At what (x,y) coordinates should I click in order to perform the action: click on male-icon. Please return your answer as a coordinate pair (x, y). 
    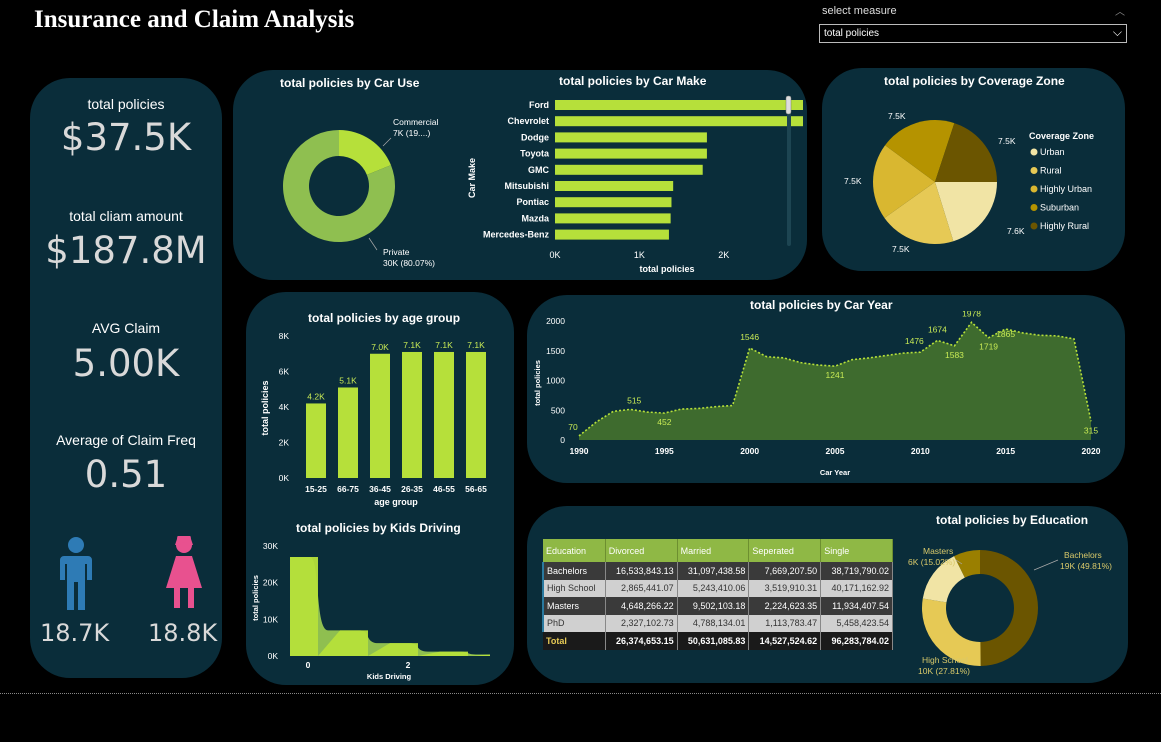
    Looking at the image, I should click on (76, 573).